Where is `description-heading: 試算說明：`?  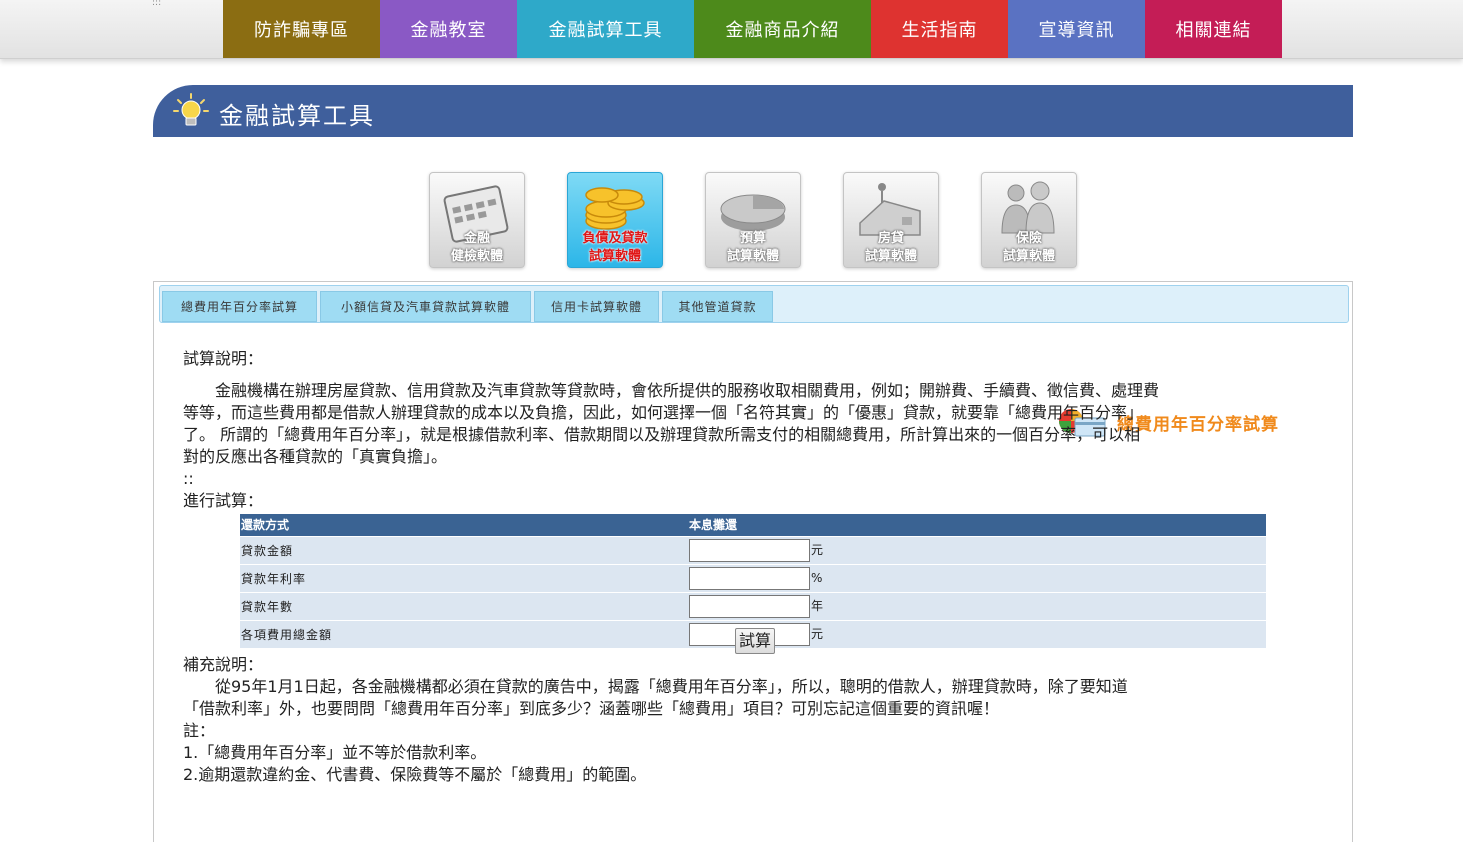
description-heading: 試算說明： is located at coordinates (223, 358).